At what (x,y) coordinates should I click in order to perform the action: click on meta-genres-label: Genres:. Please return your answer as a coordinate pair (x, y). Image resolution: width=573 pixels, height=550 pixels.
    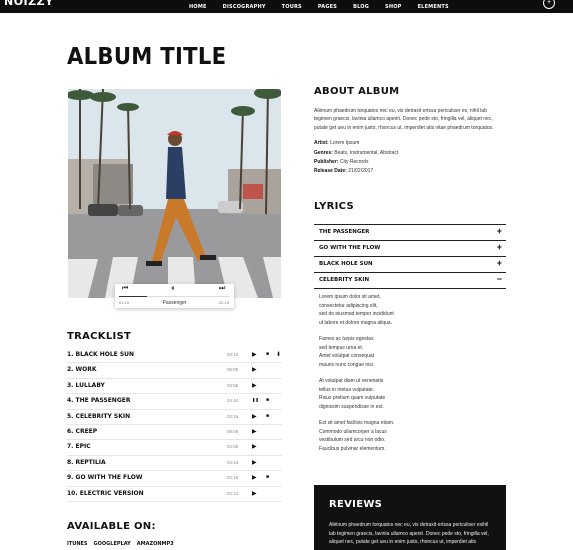
    Looking at the image, I should click on (323, 153).